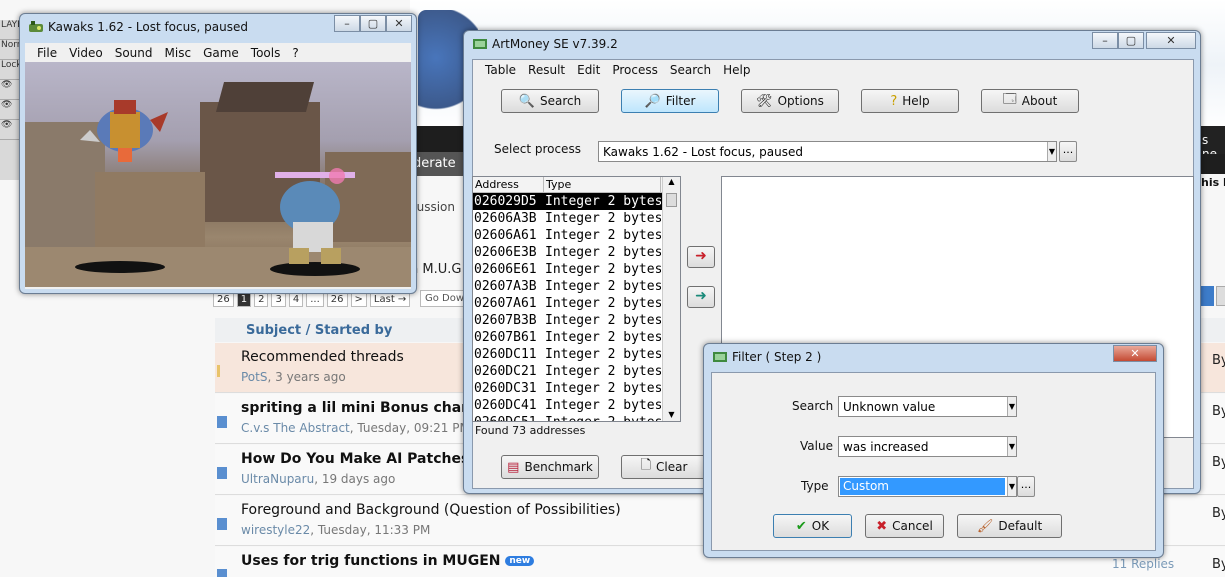  I want to click on thread-title: Recommended threads, so click(322, 357).